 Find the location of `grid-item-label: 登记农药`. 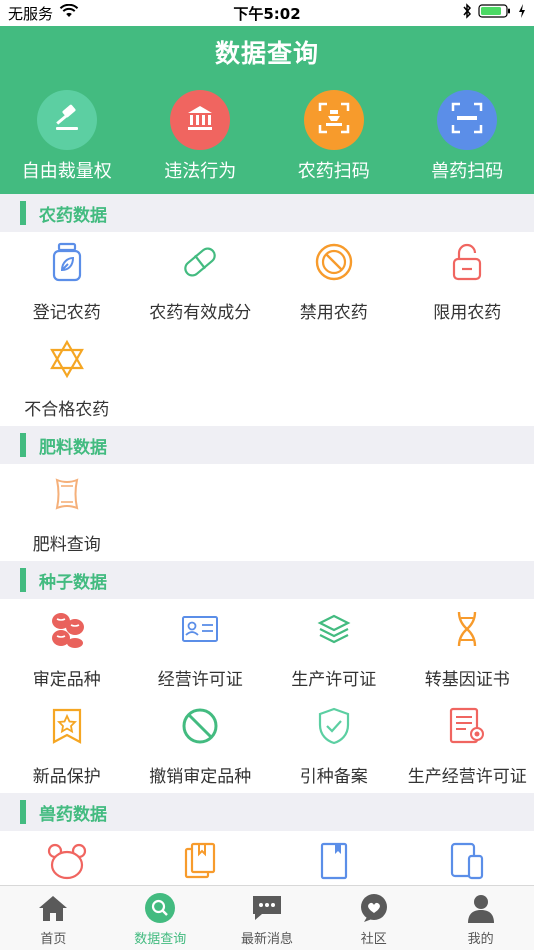

grid-item-label: 登记农药 is located at coordinates (66, 313).